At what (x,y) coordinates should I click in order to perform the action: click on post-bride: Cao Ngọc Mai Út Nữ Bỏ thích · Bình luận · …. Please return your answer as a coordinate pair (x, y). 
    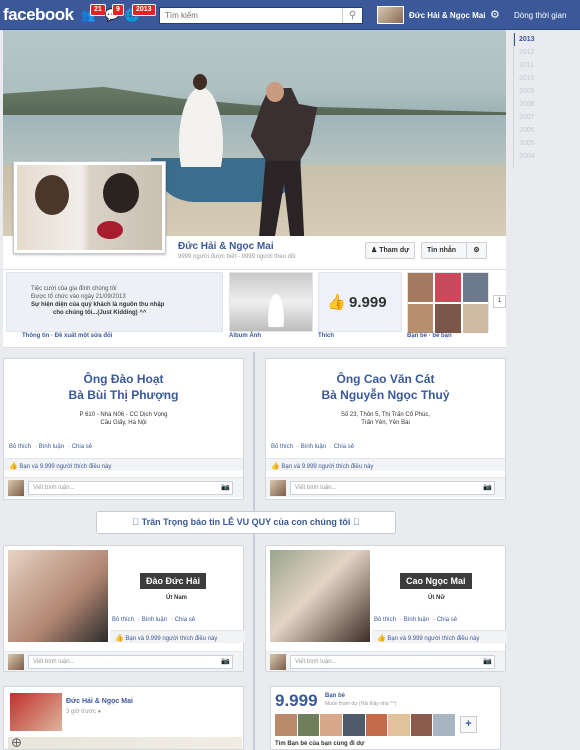
    Looking at the image, I should click on (386, 608).